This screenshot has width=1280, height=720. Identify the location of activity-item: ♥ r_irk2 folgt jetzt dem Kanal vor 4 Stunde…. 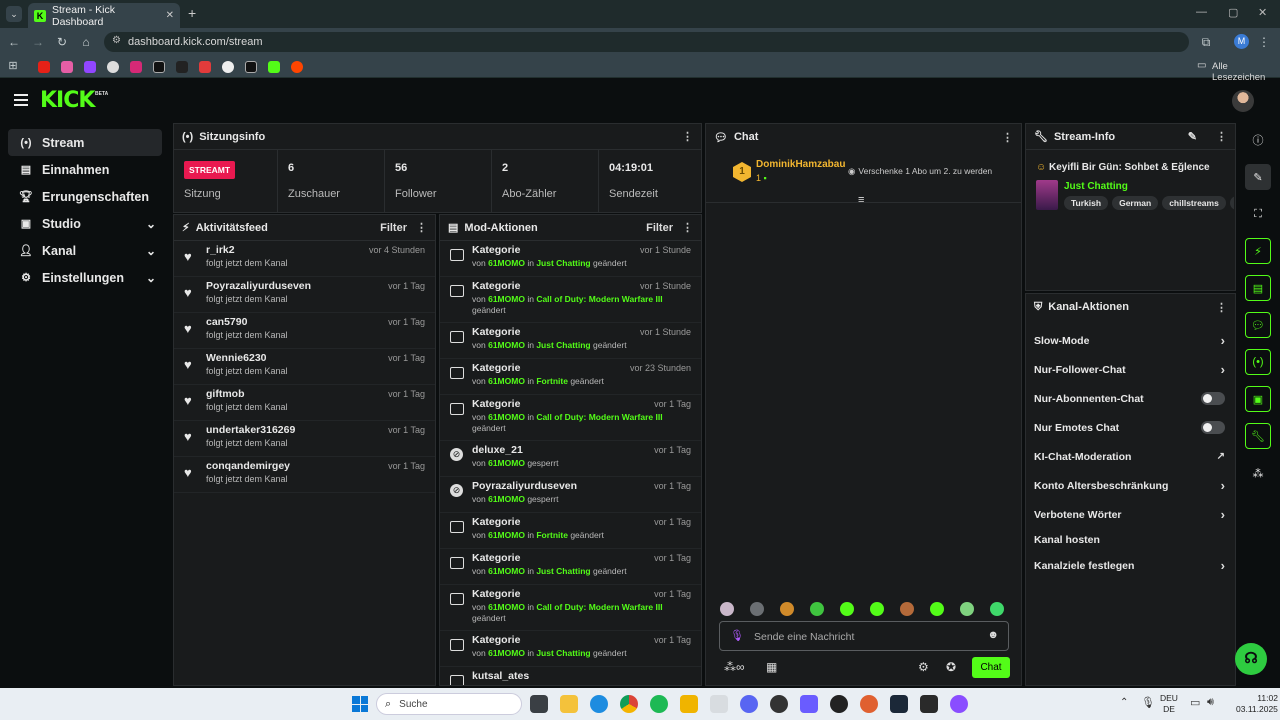
(304, 259).